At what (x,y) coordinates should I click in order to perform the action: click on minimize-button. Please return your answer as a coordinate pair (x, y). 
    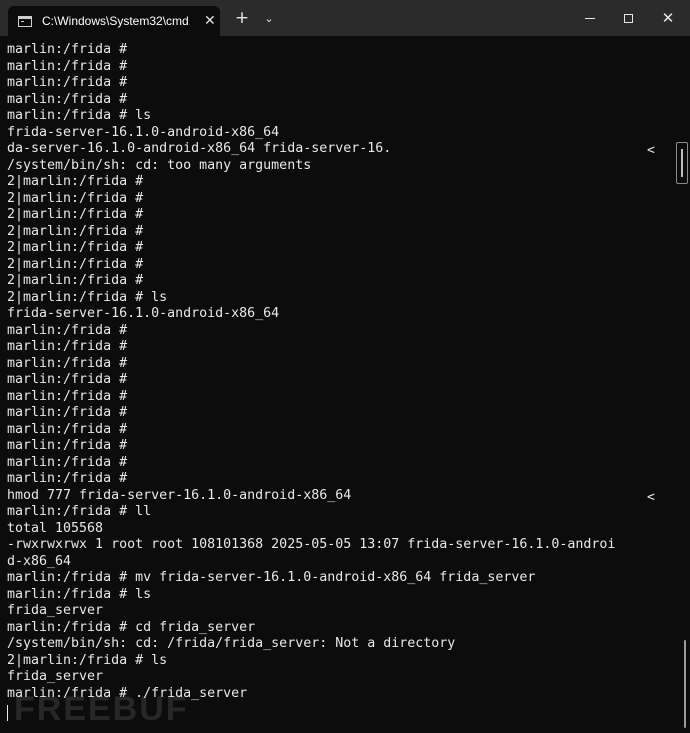
    Looking at the image, I should click on (590, 18).